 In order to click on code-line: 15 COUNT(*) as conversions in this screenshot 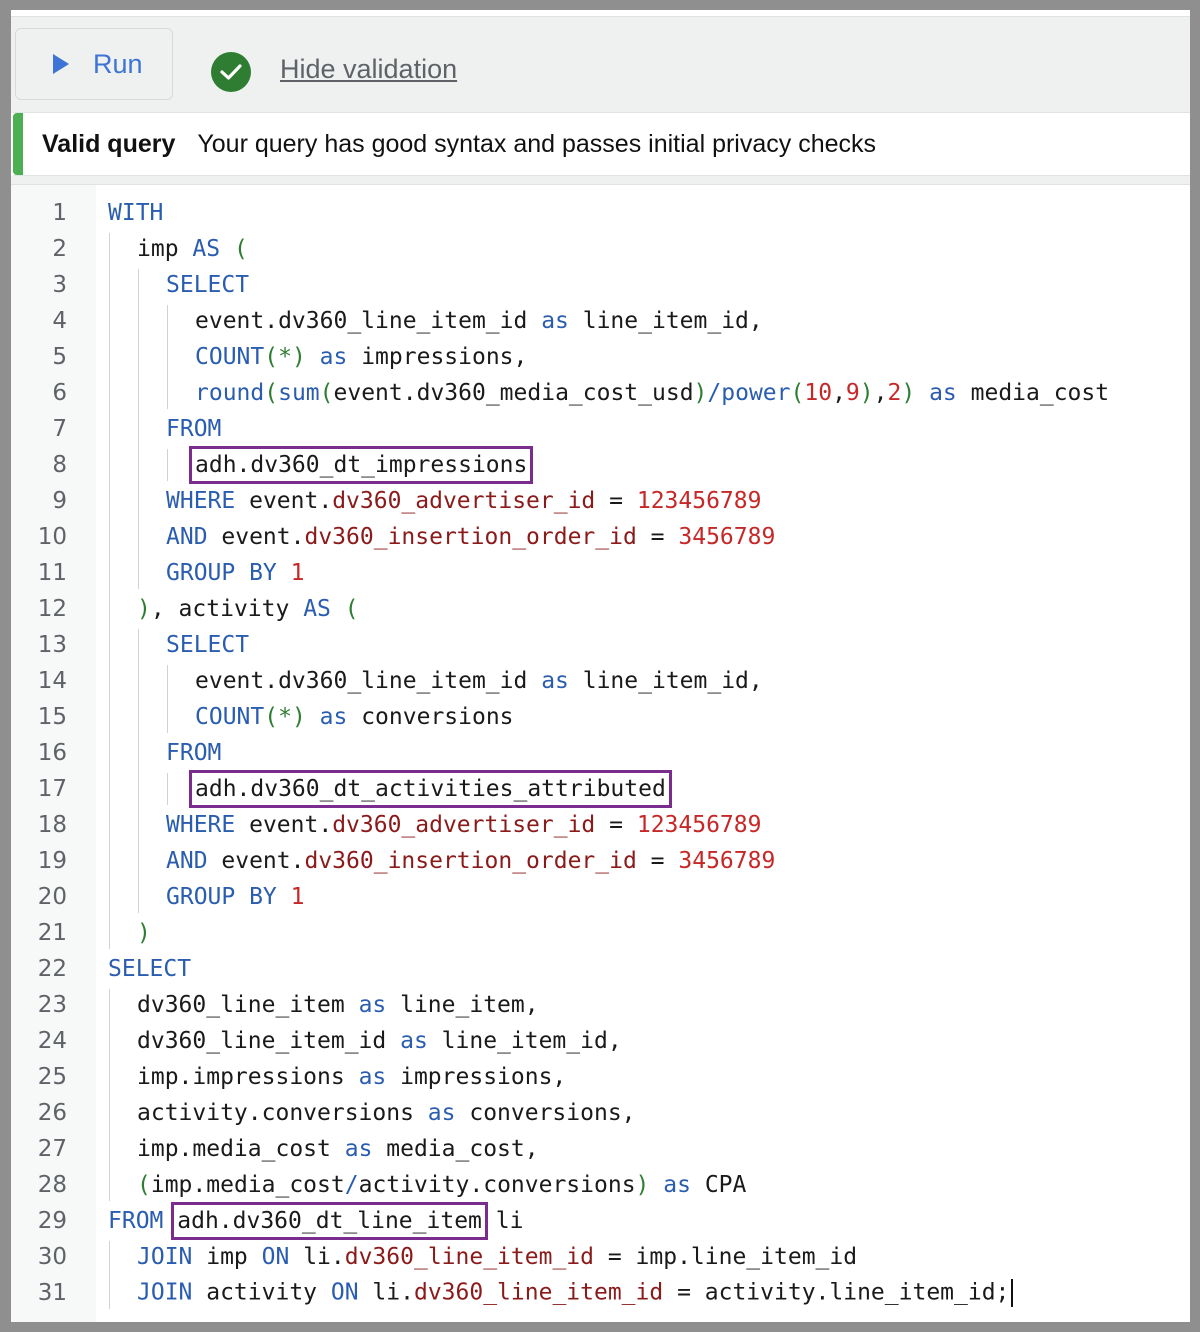, I will do `click(600, 717)`.